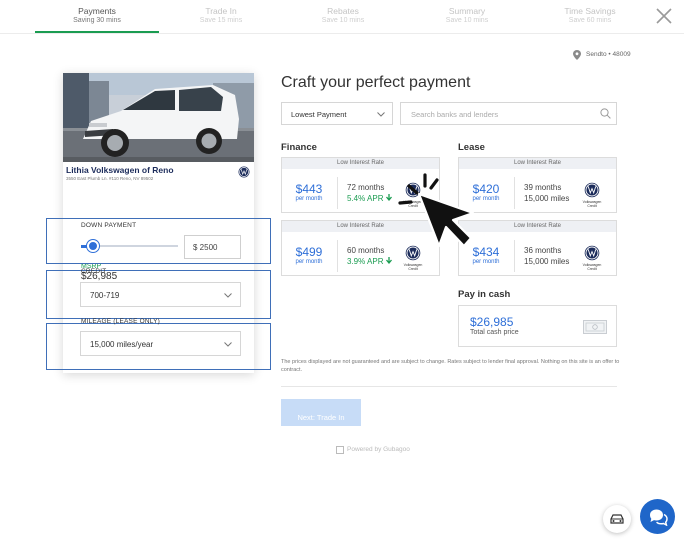  Describe the element at coordinates (543, 250) in the screenshot. I see `offer-term: 36 months` at that location.